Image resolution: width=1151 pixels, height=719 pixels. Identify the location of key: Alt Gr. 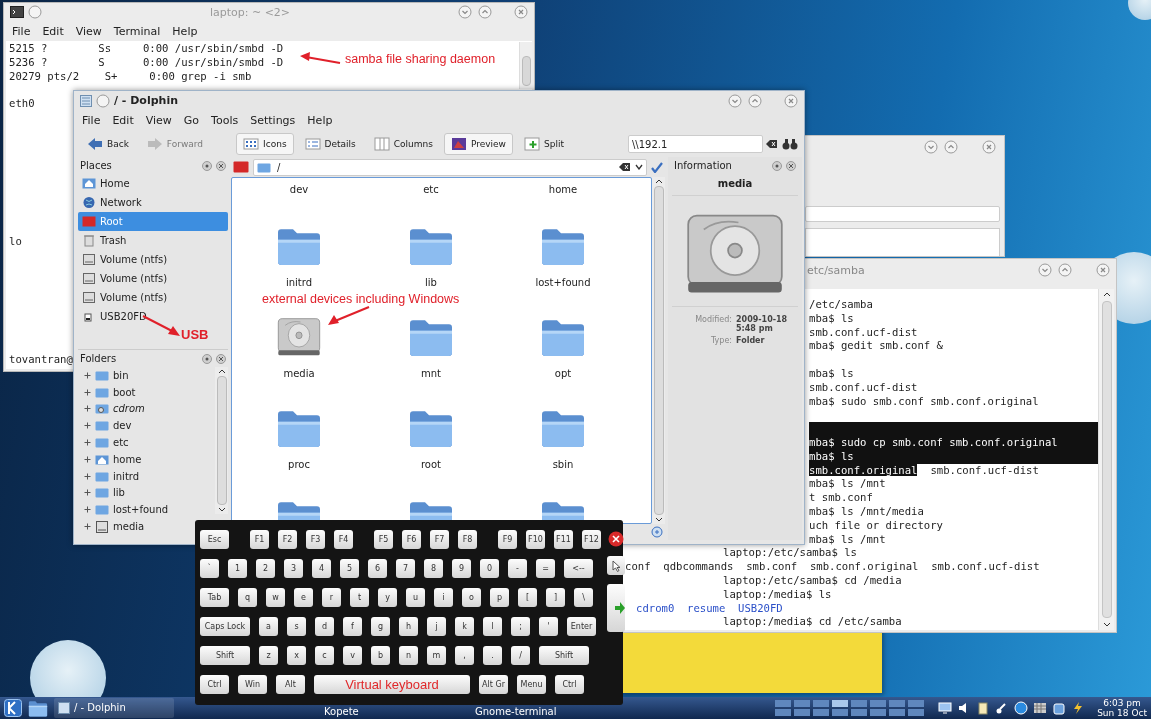
(493, 684).